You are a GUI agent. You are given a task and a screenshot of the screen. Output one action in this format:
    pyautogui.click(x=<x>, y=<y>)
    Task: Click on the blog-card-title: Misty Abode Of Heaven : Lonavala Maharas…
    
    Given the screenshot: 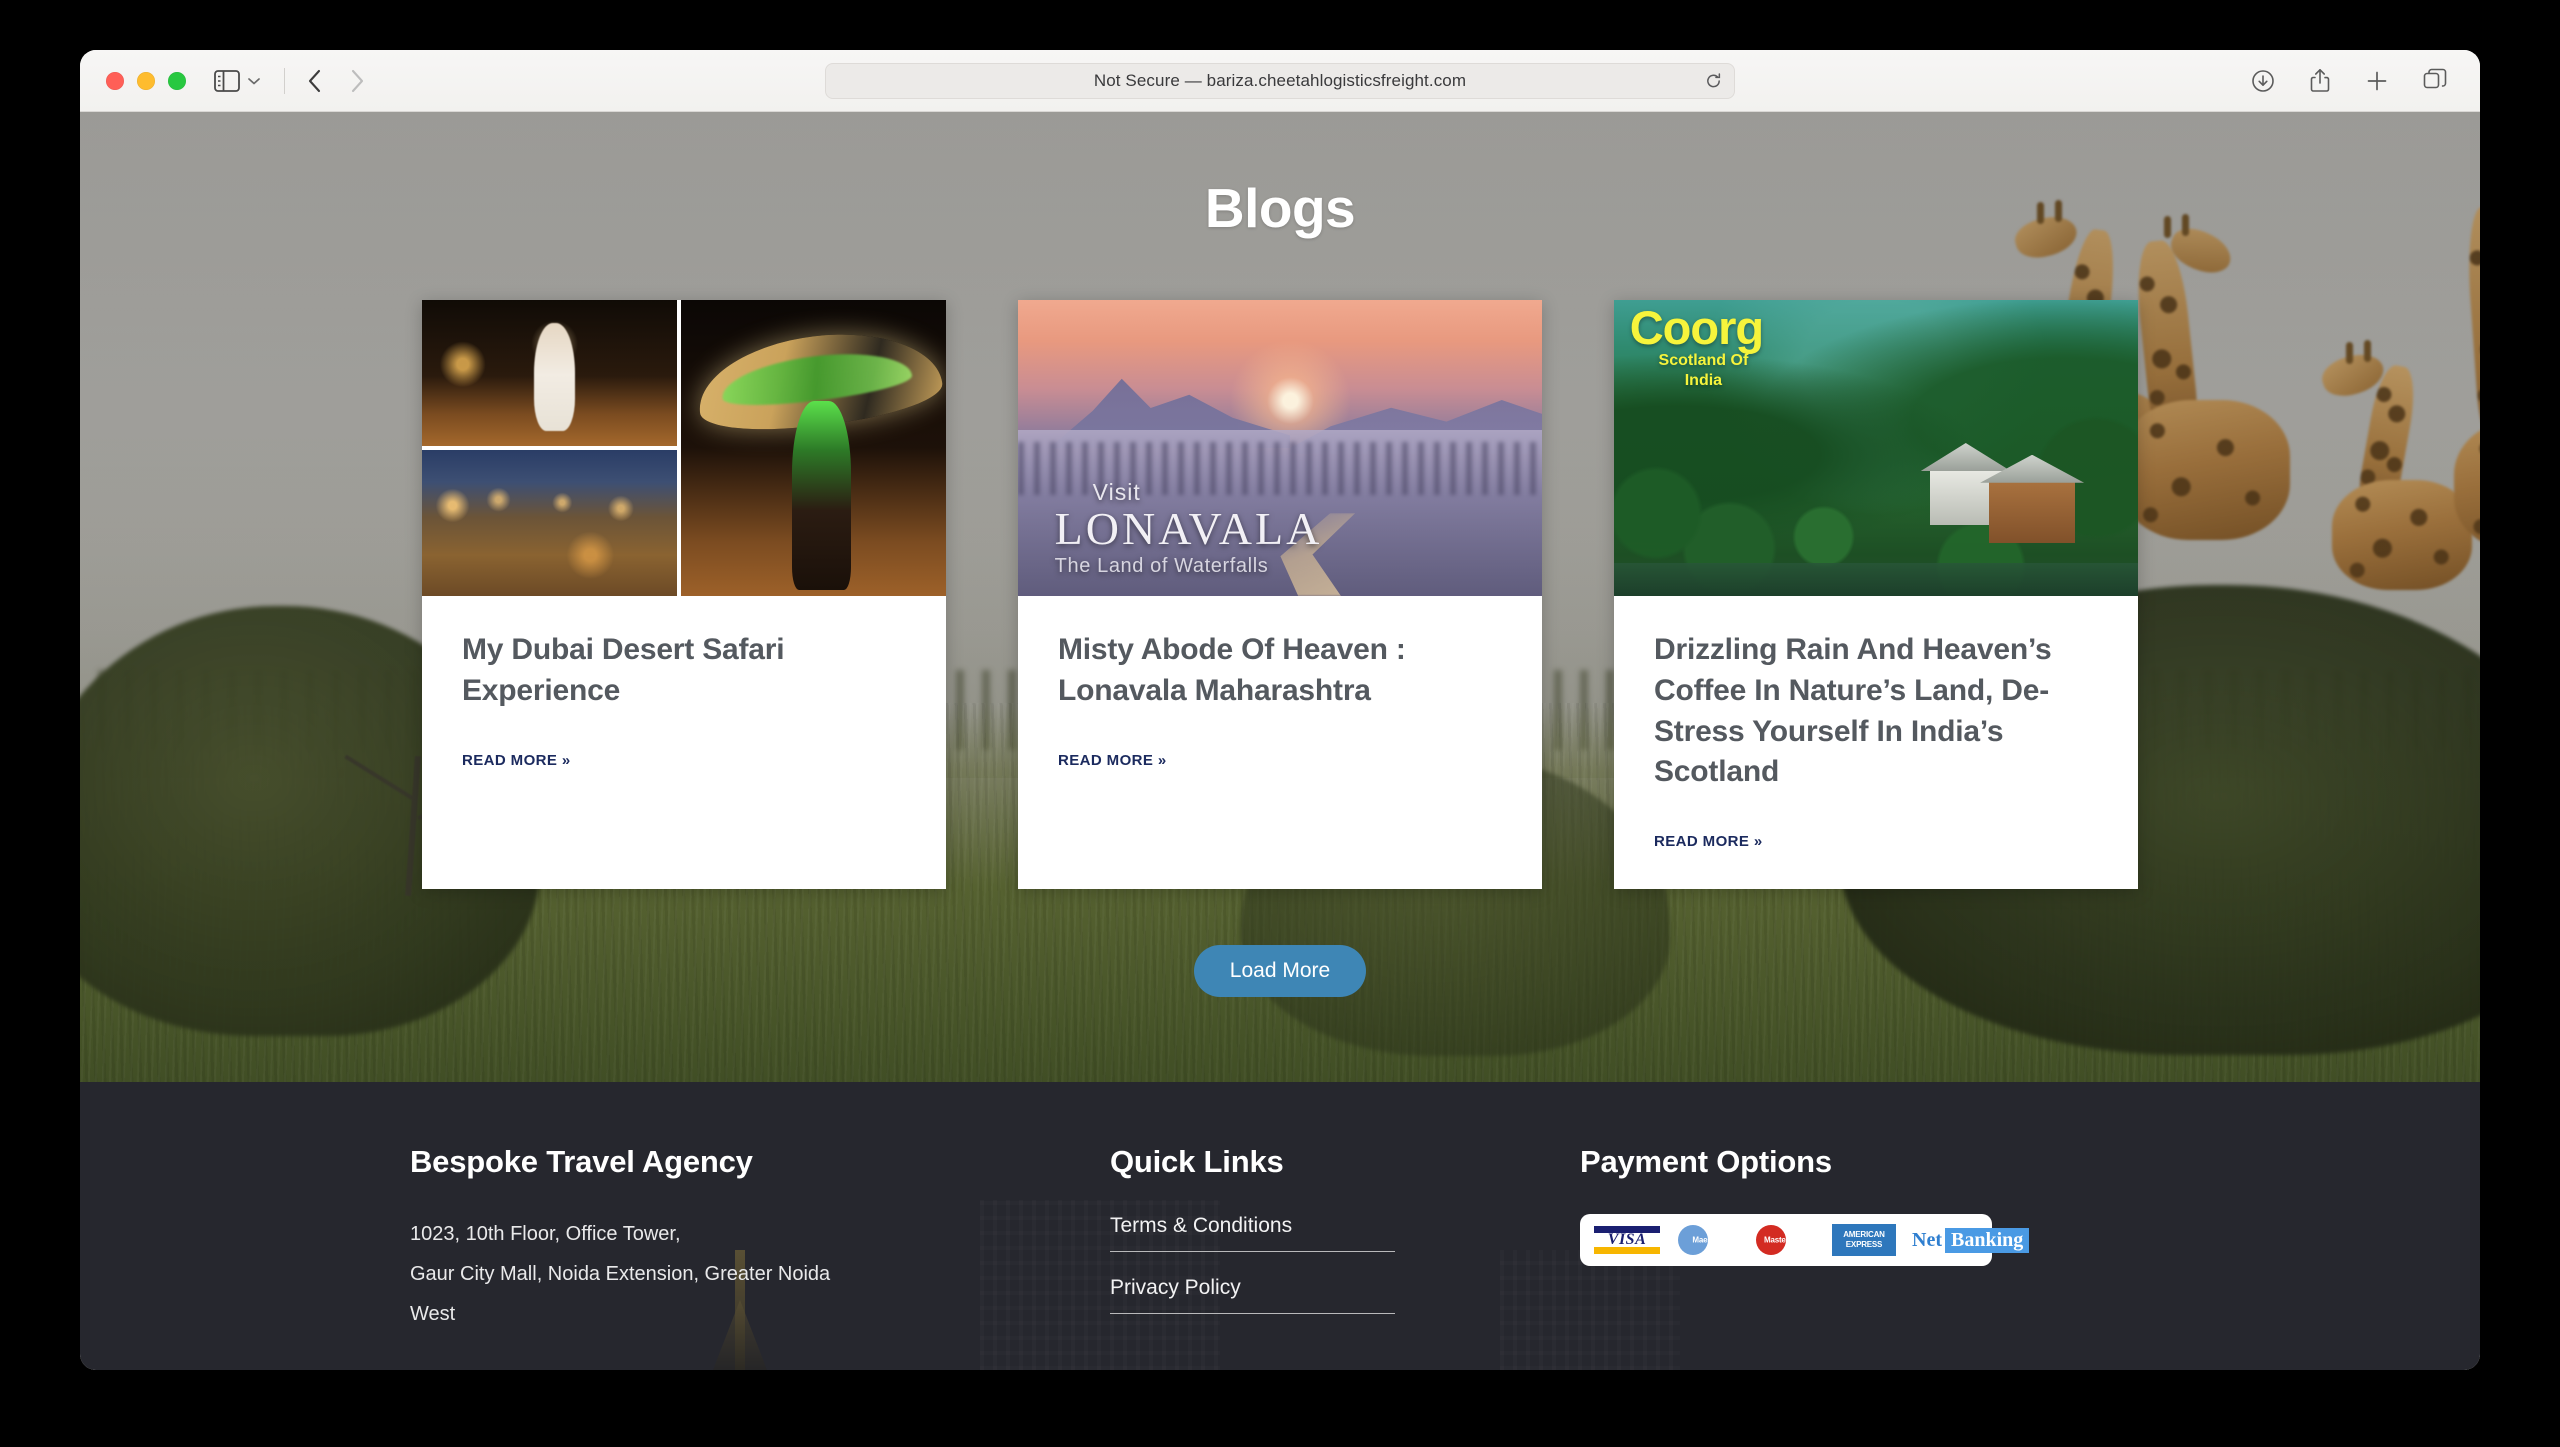 What is the action you would take?
    pyautogui.click(x=1232, y=670)
    